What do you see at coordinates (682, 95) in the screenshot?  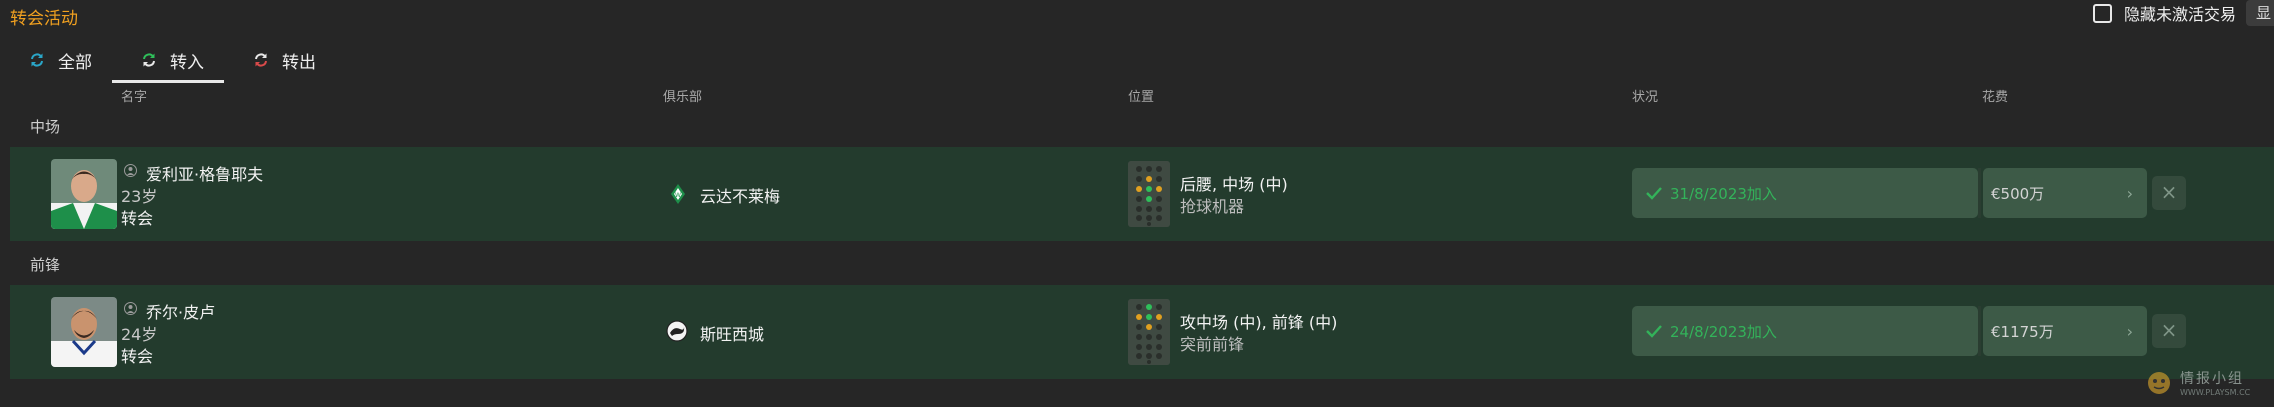 I see `column-header-club: 俱乐部` at bounding box center [682, 95].